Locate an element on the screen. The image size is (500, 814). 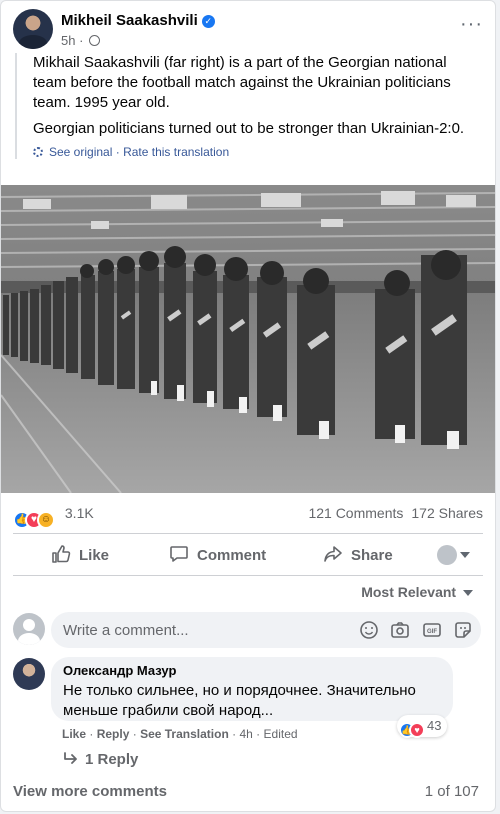
comment-time: 4h is located at coordinates (245, 734).